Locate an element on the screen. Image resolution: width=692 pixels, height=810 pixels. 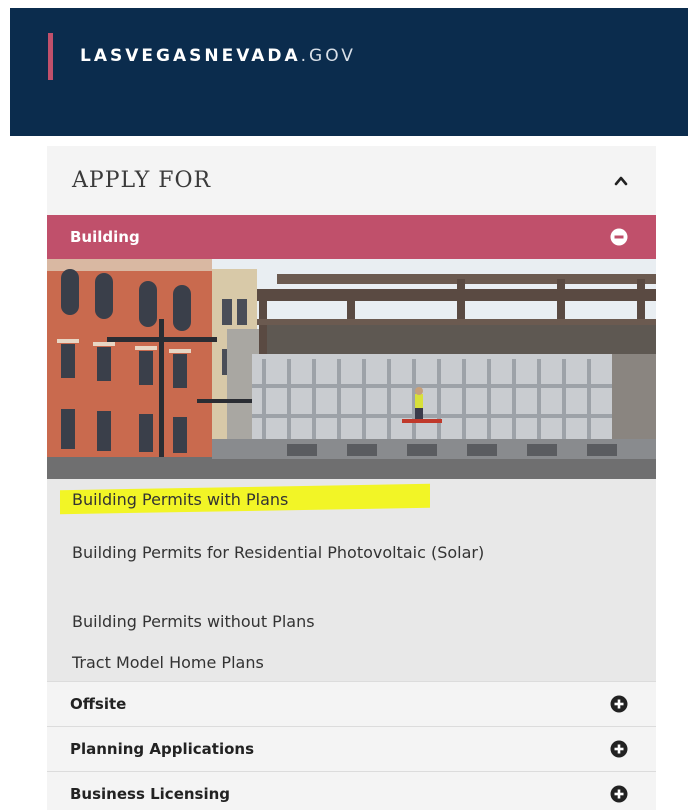
link-building-permits-with-plans: Building Permits with Plans is located at coordinates (180, 500).